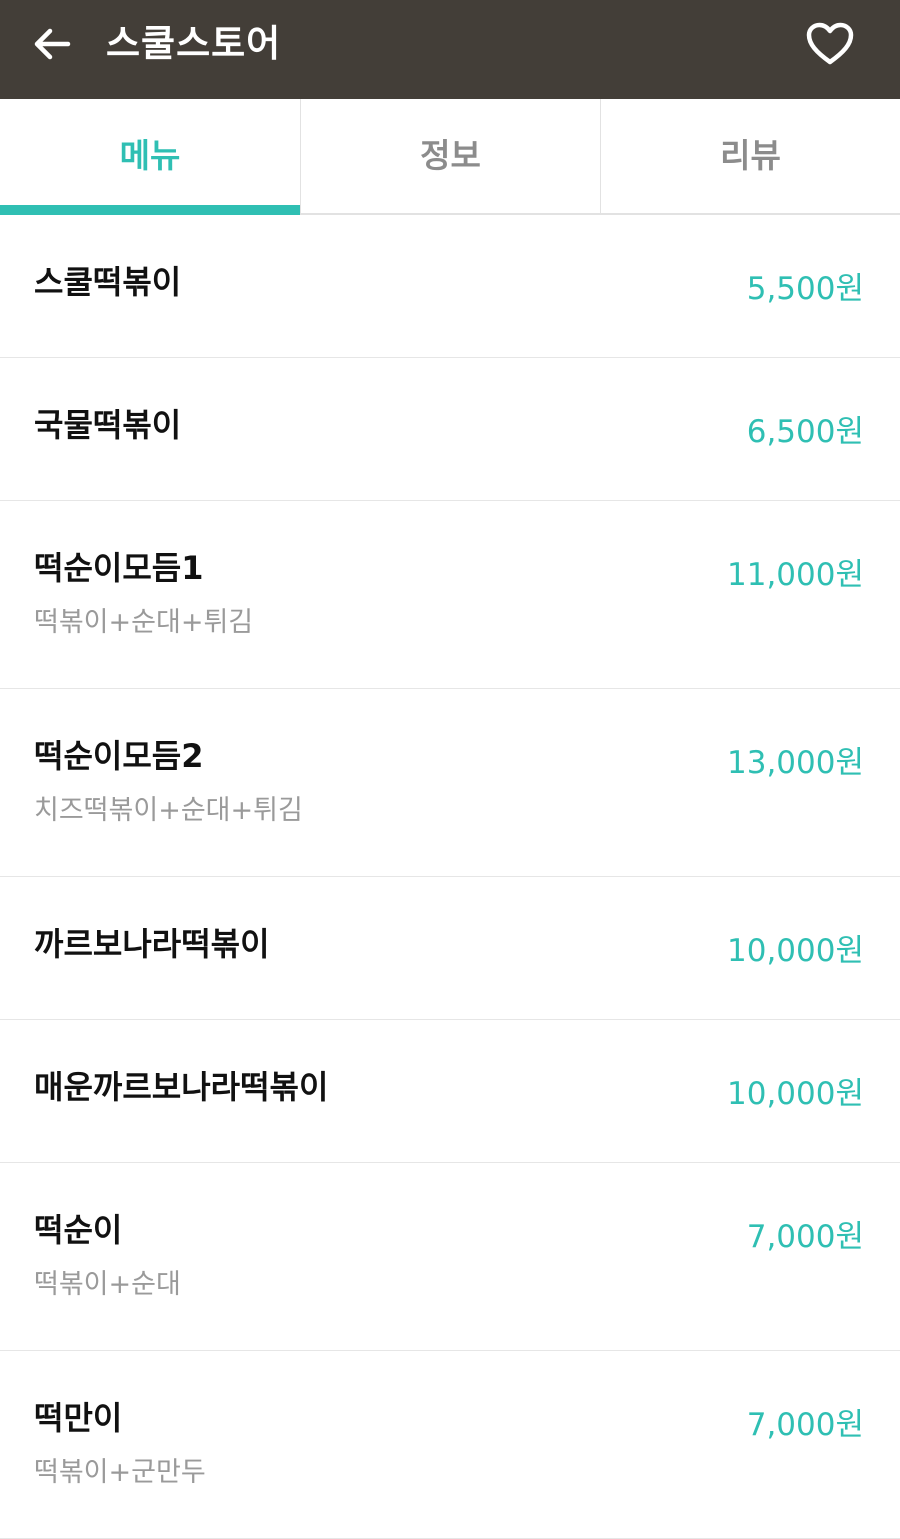 Image resolution: width=900 pixels, height=1539 pixels. I want to click on tab-reviews: 리뷰, so click(750, 156).